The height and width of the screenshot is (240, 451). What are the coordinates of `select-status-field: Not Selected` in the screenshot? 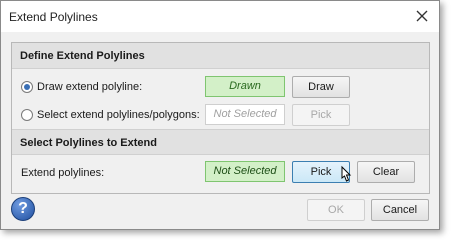 It's located at (245, 114).